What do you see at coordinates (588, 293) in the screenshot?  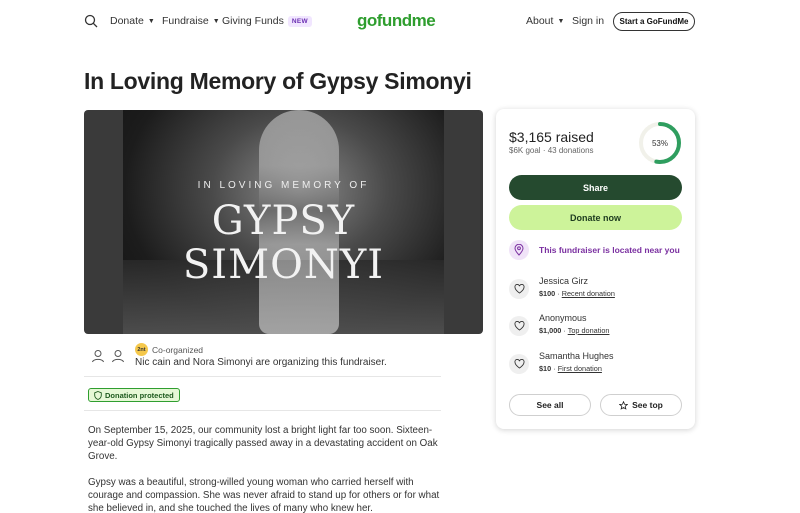 I see `donor-type-link: Recent donation` at bounding box center [588, 293].